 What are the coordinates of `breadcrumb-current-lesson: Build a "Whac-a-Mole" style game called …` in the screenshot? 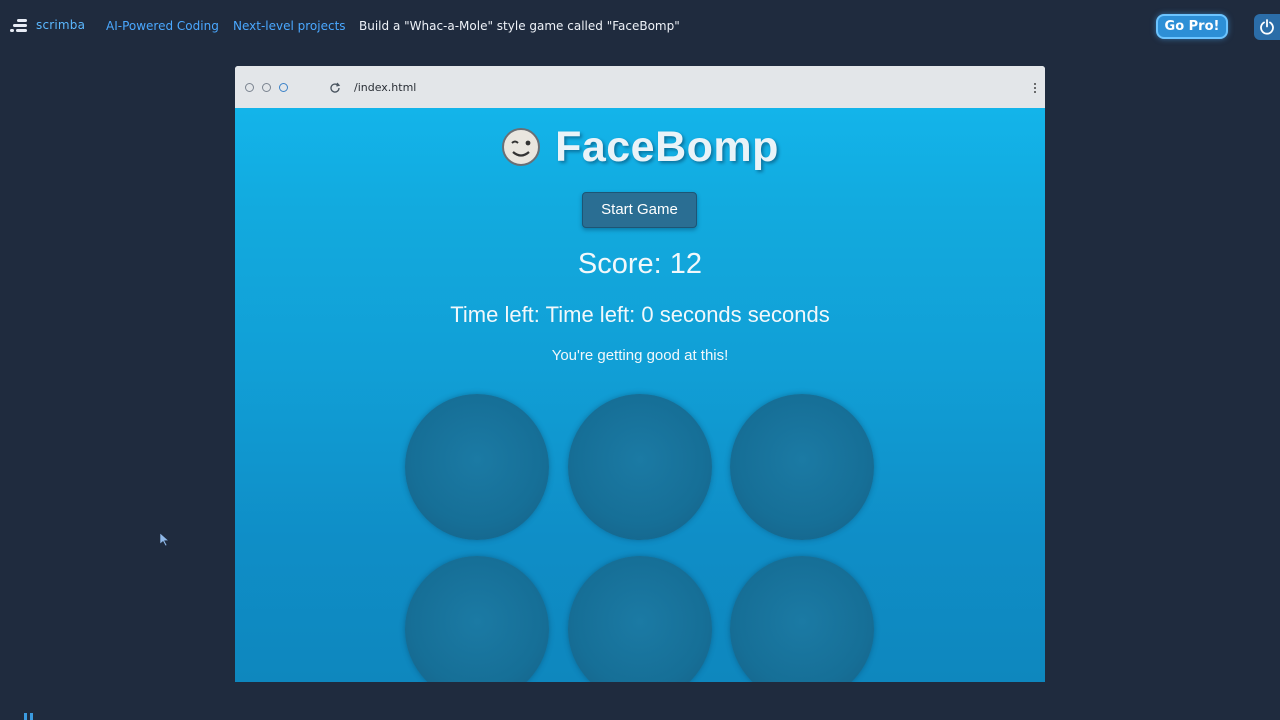 It's located at (519, 26).